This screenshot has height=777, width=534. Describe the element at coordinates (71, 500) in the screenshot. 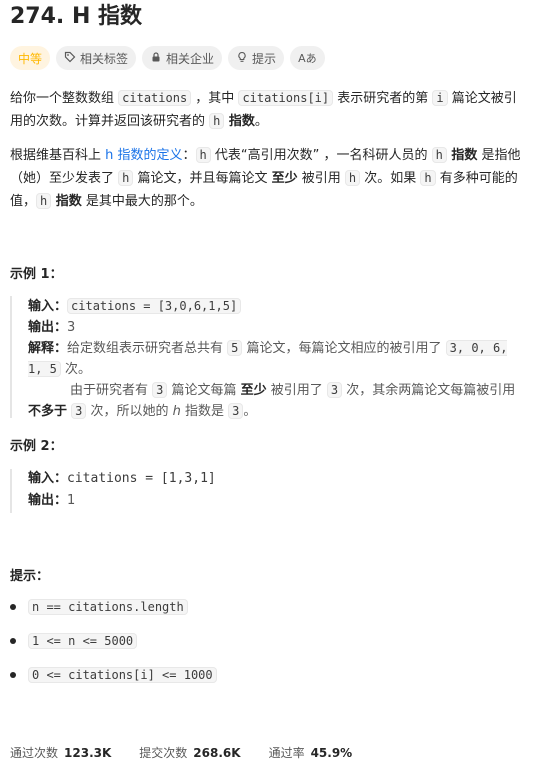

I see `example-2-output: 1` at that location.